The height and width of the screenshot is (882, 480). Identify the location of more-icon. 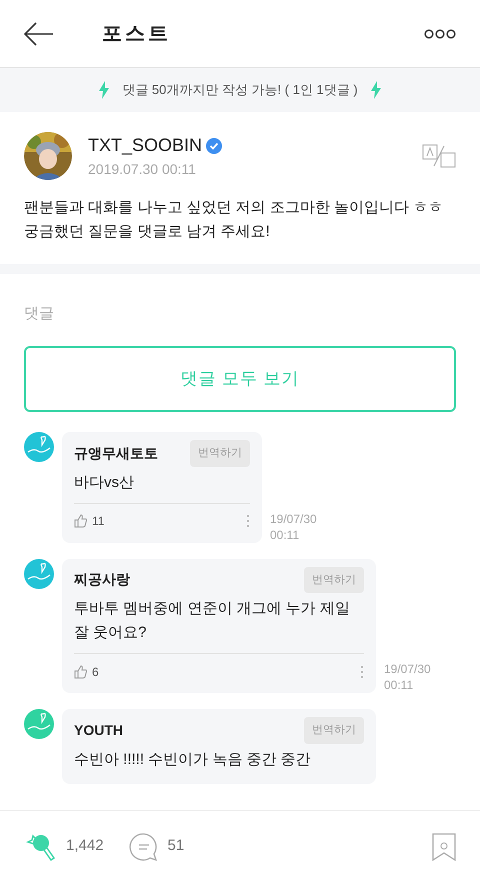
(440, 33).